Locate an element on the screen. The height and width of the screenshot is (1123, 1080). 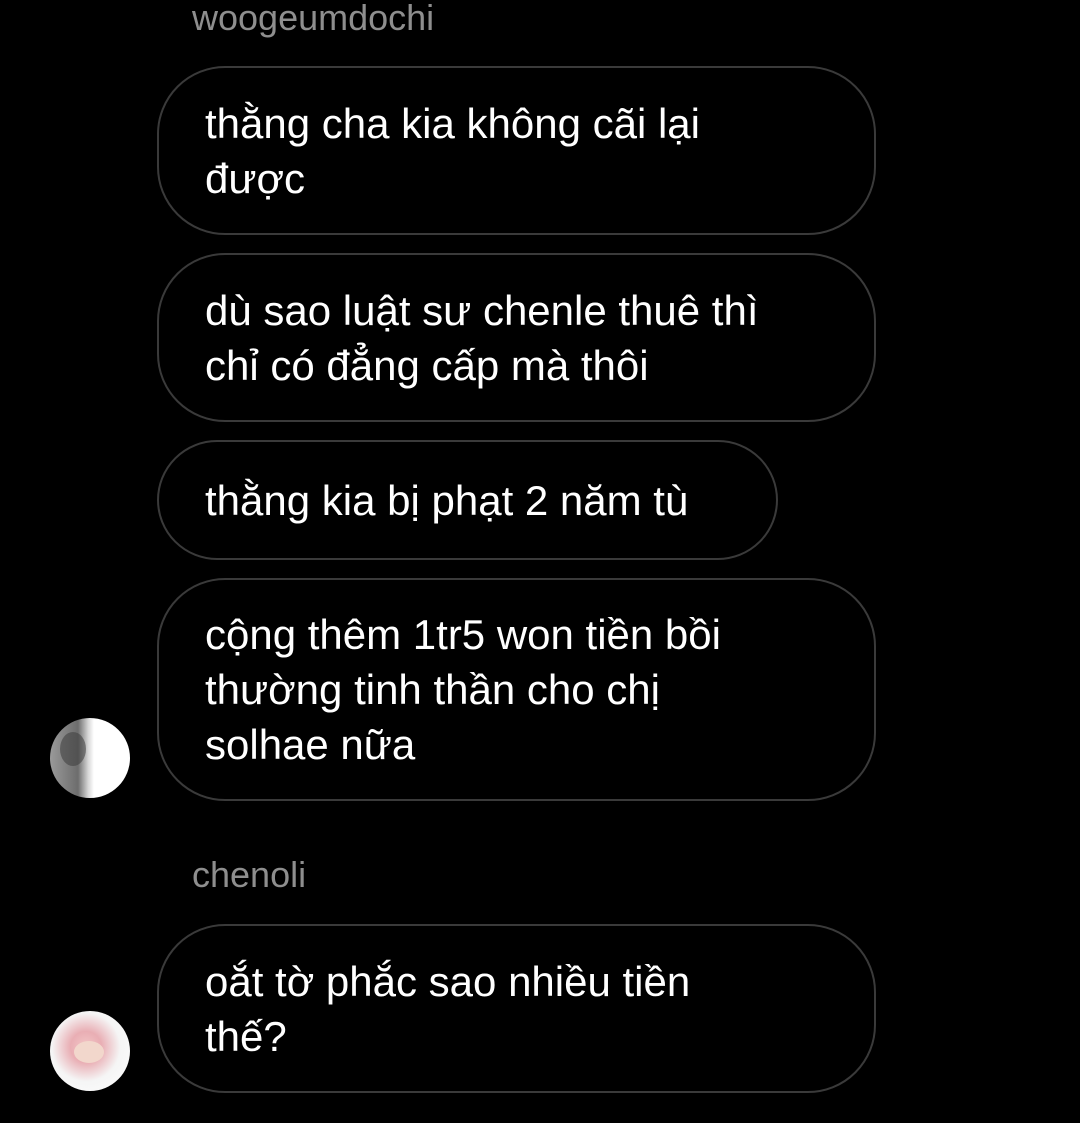
message-text: thằng cha kia không cãi lại được is located at coordinates (452, 150).